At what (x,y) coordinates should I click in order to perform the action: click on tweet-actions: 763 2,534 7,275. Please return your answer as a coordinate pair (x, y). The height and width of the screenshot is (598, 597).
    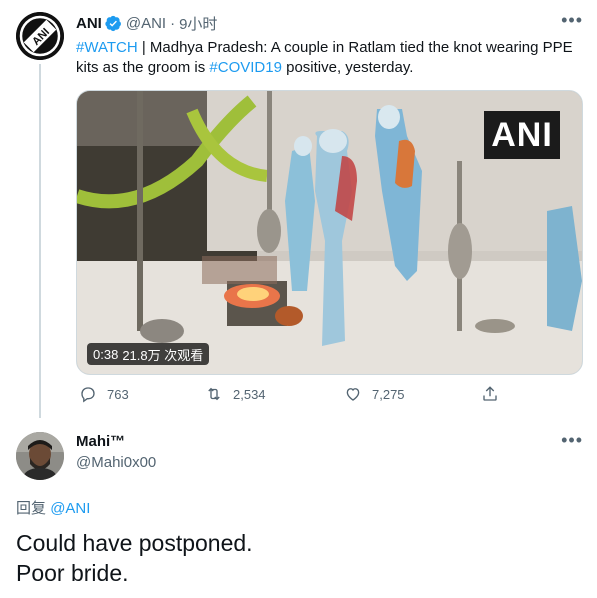
    Looking at the image, I should click on (287, 397).